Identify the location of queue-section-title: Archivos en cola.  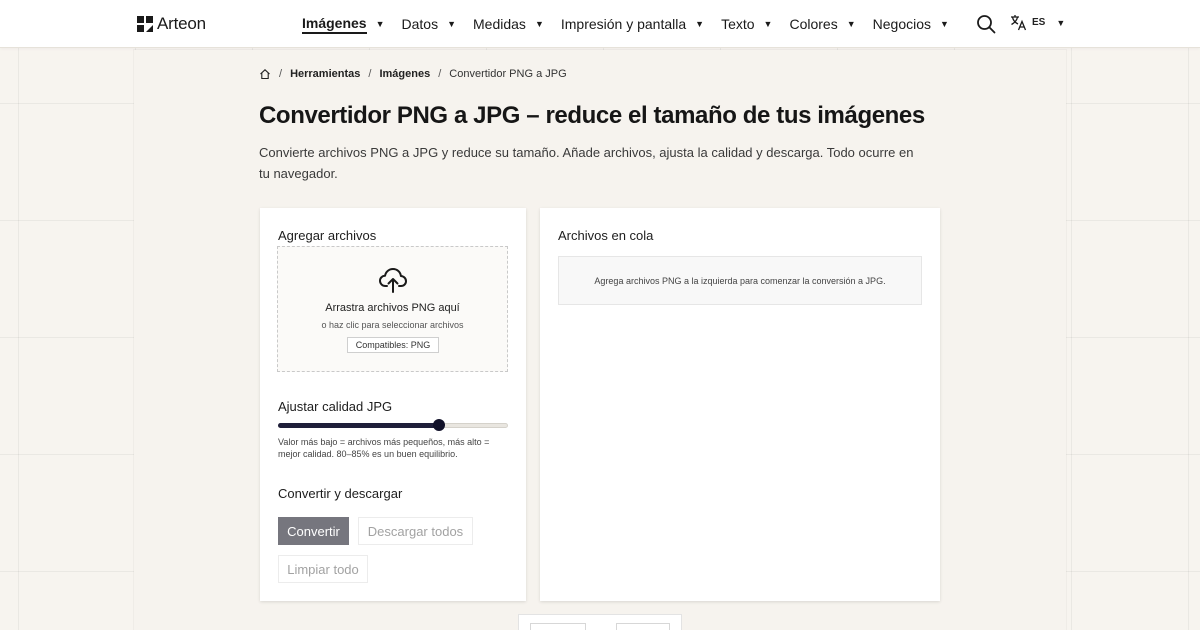
(606, 235).